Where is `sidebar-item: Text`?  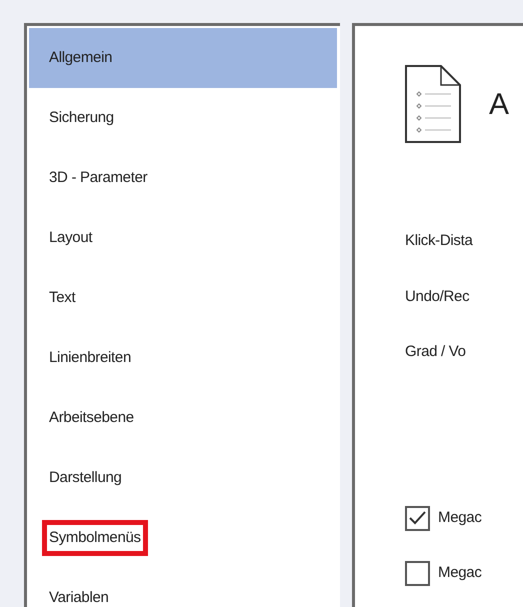 sidebar-item: Text is located at coordinates (62, 298).